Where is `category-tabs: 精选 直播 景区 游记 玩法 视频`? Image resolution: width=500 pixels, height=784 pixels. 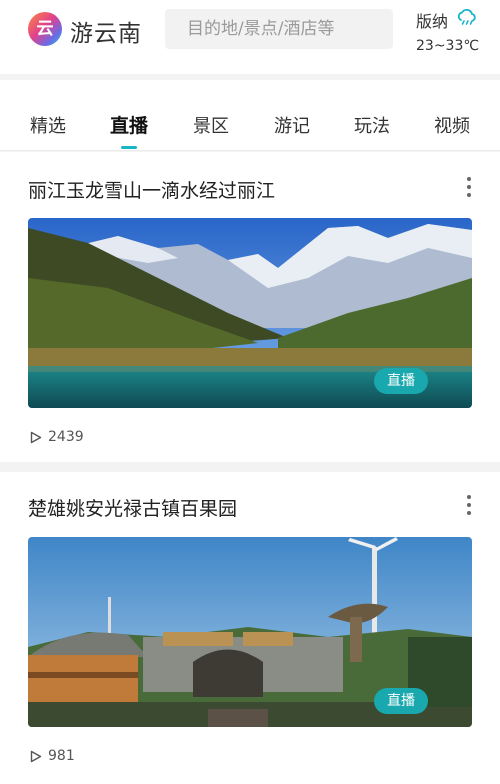 category-tabs: 精选 直播 景区 游记 玩法 视频 is located at coordinates (250, 115).